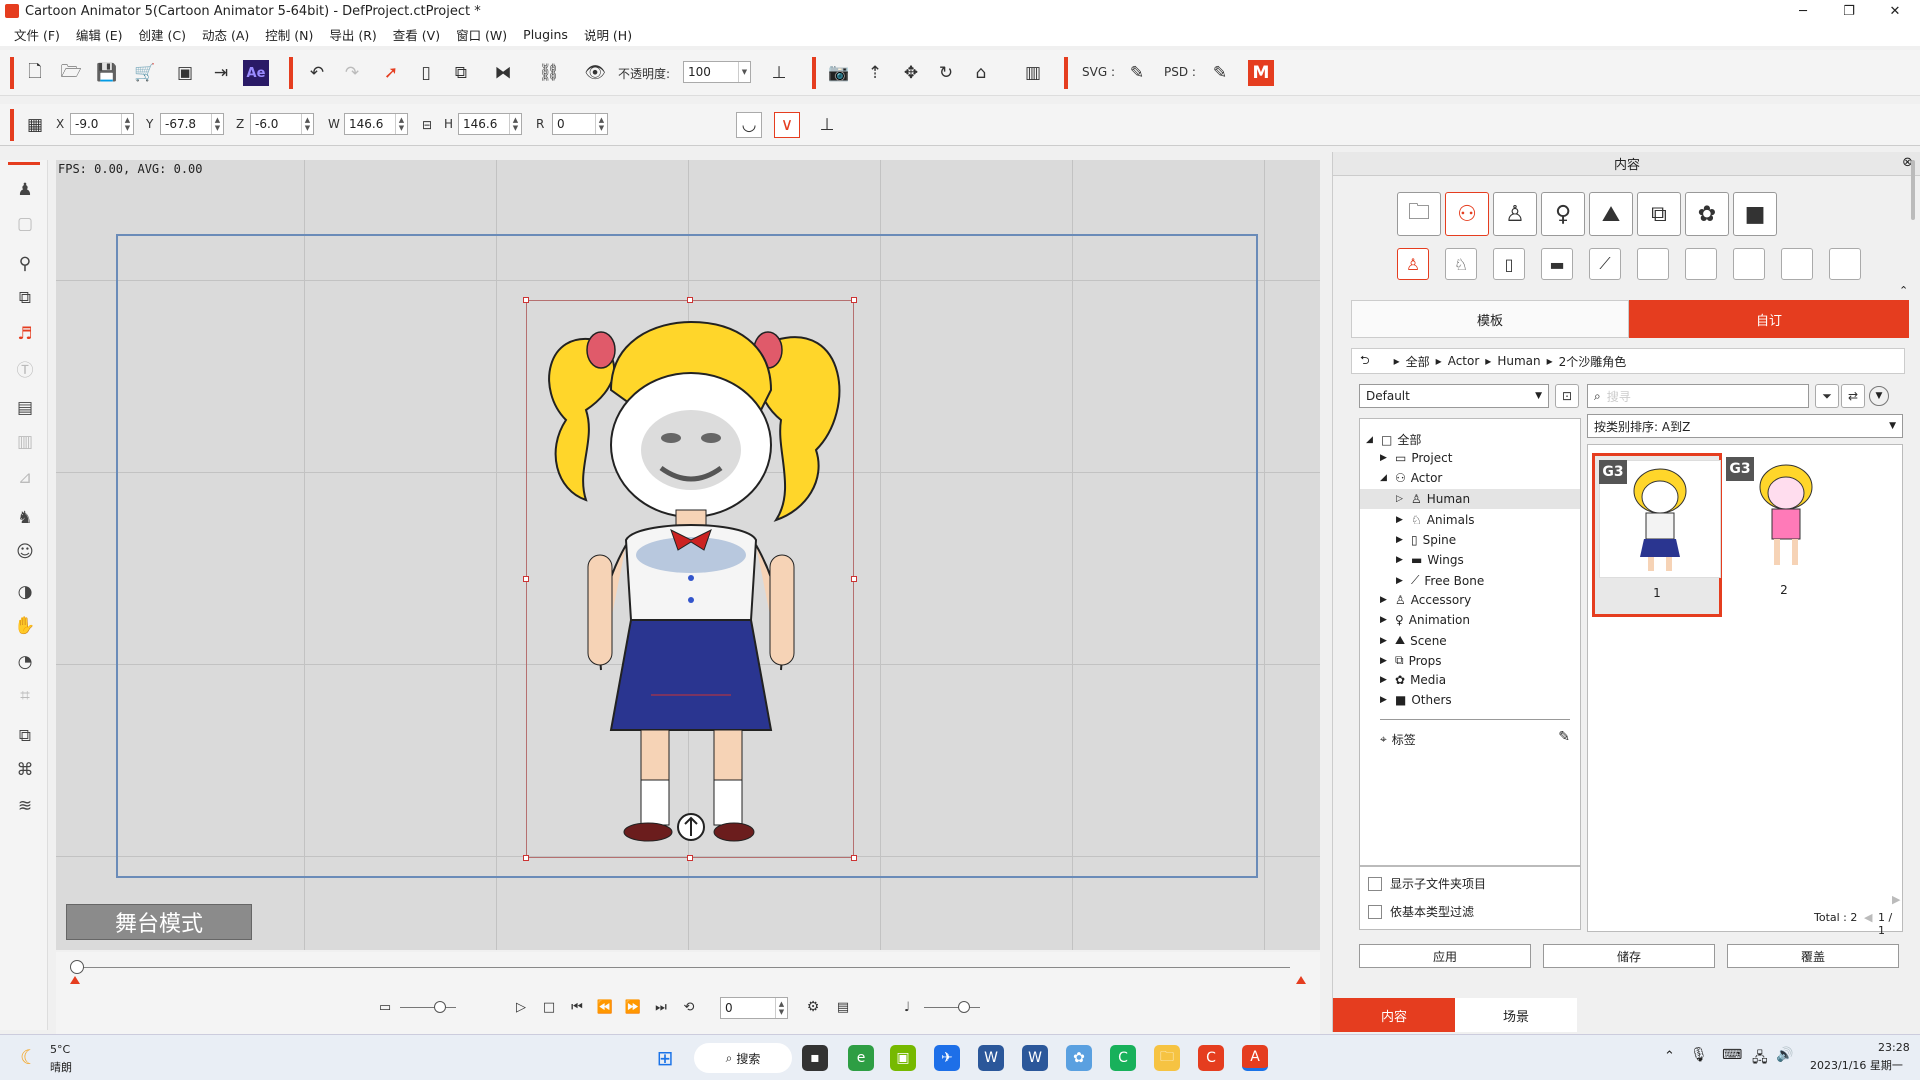 The width and height of the screenshot is (1920, 1080). I want to click on settings-gear-icon: ⚙, so click(813, 1007).